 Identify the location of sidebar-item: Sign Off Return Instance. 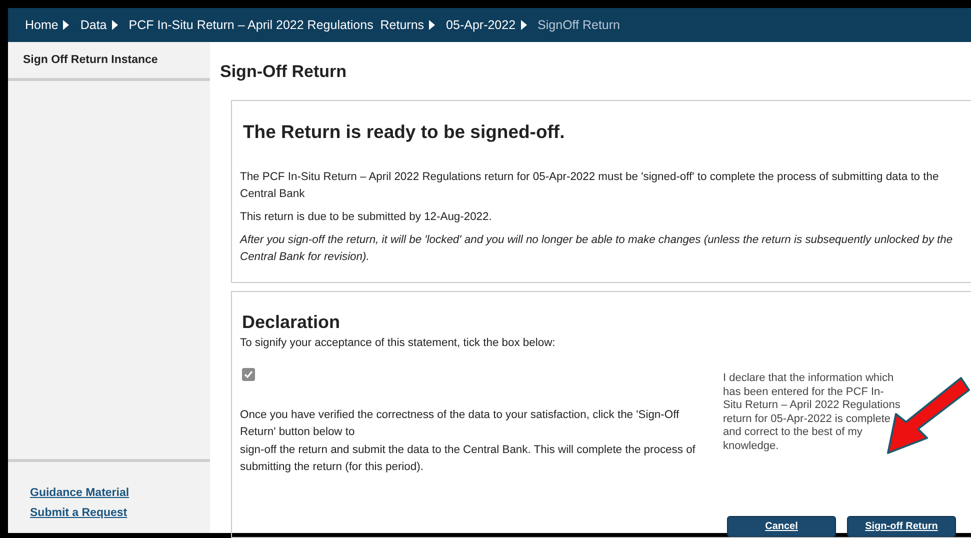
(109, 61).